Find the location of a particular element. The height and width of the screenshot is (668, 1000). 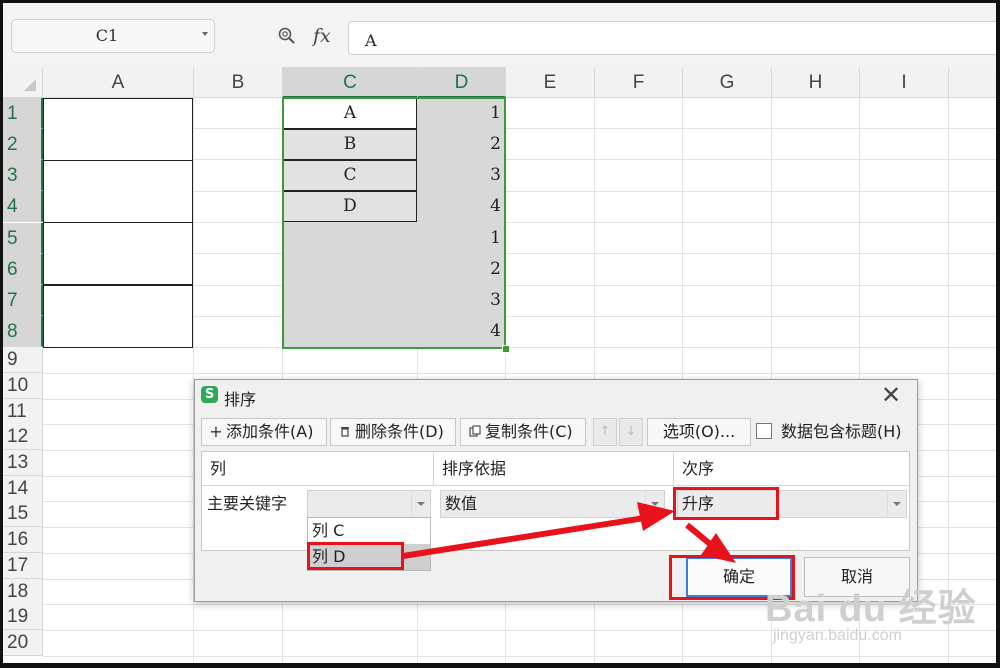

watermark-brand: Bai du 经验 is located at coordinates (871, 609).